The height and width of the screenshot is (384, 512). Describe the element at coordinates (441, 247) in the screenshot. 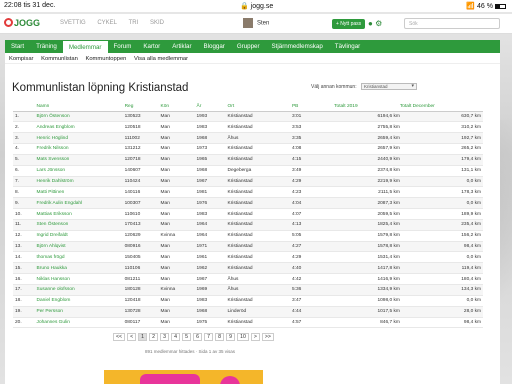

I see `total-december-cell: 98,4 km` at that location.